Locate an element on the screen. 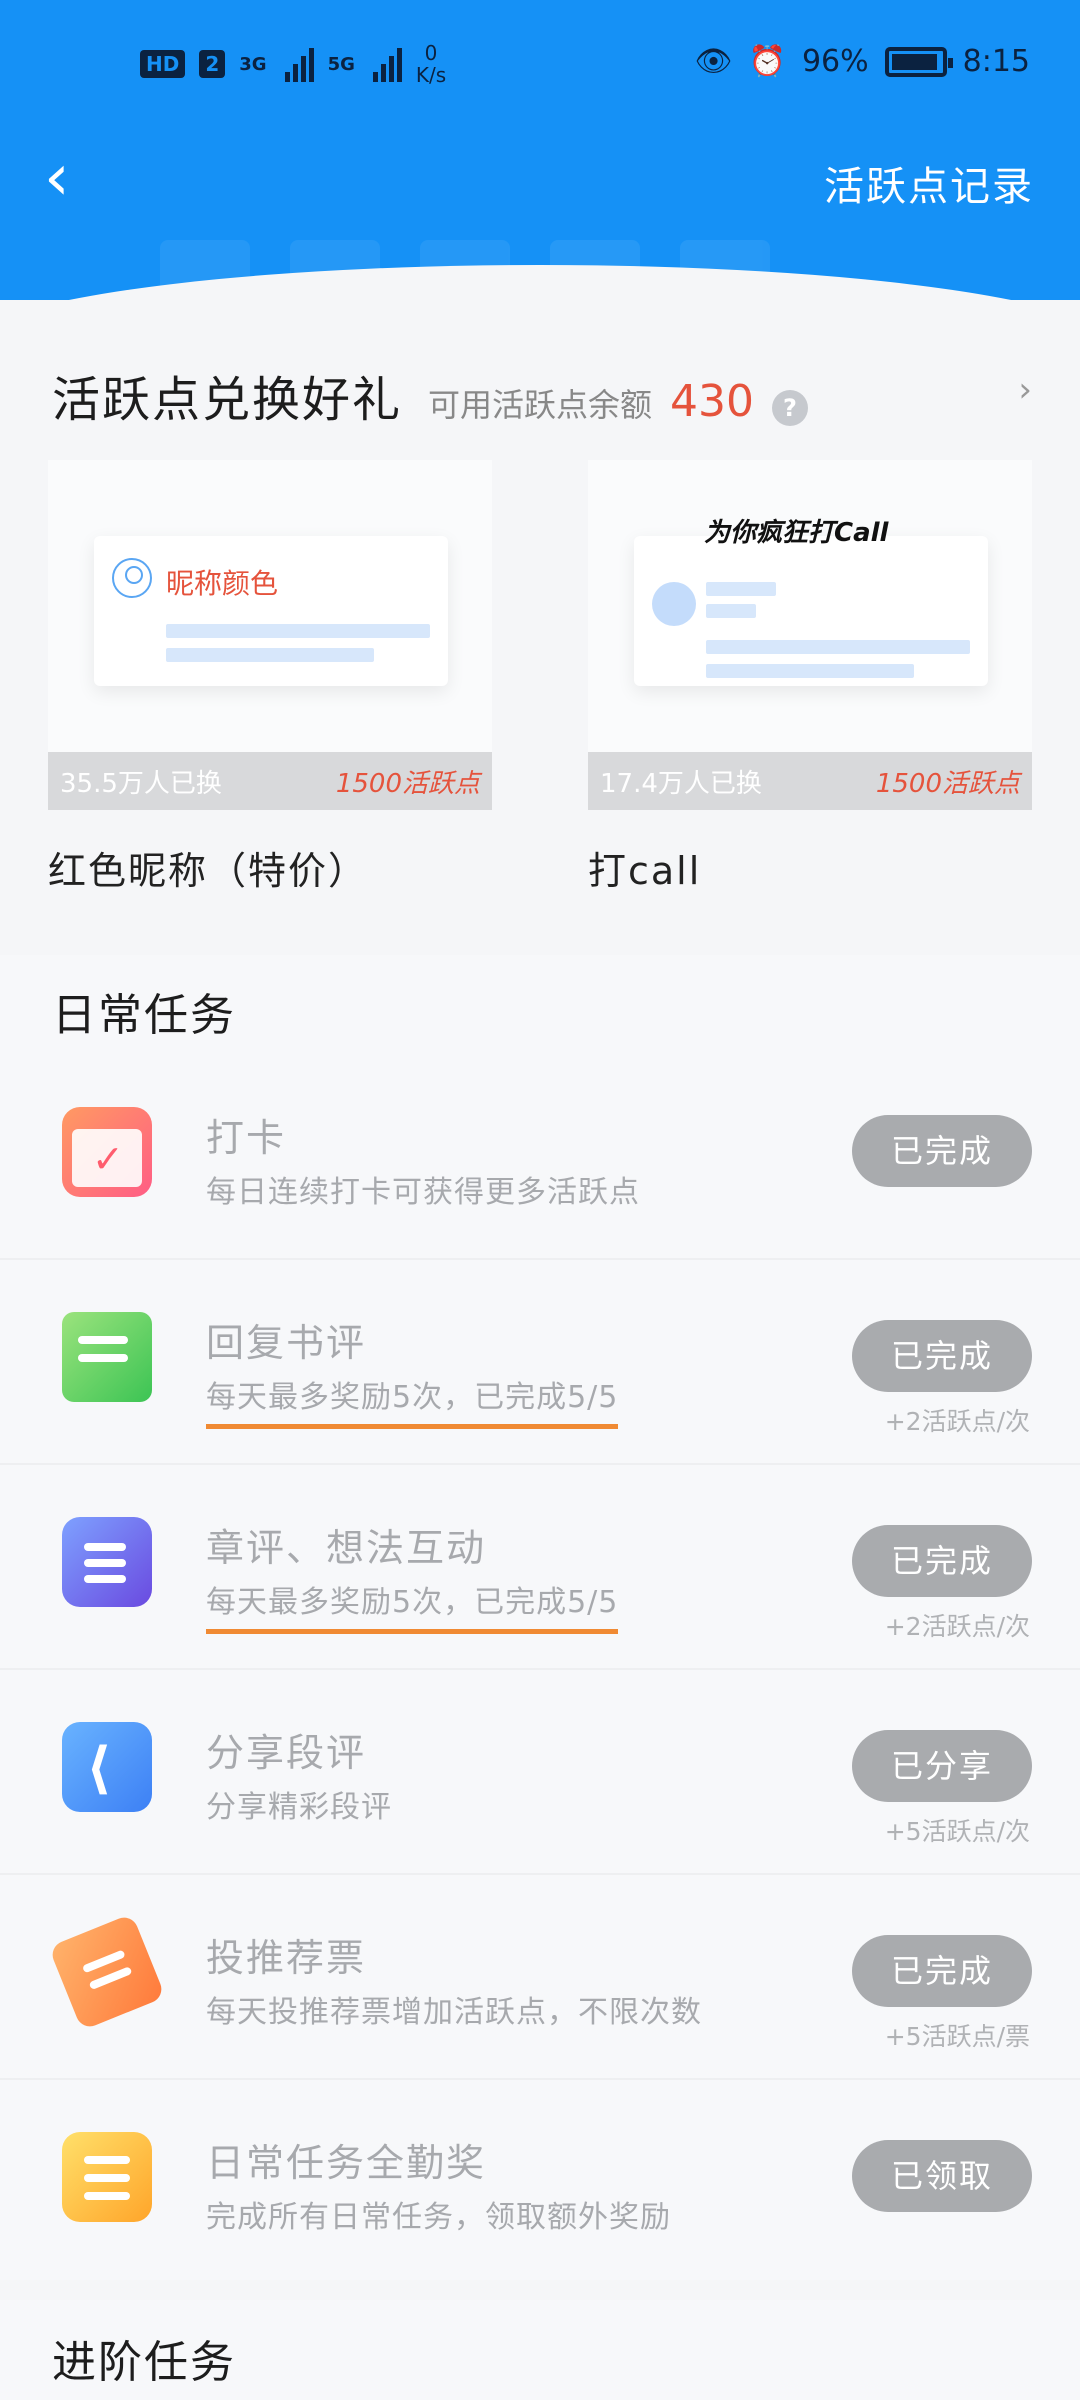  hd-badge: HD is located at coordinates (163, 64).